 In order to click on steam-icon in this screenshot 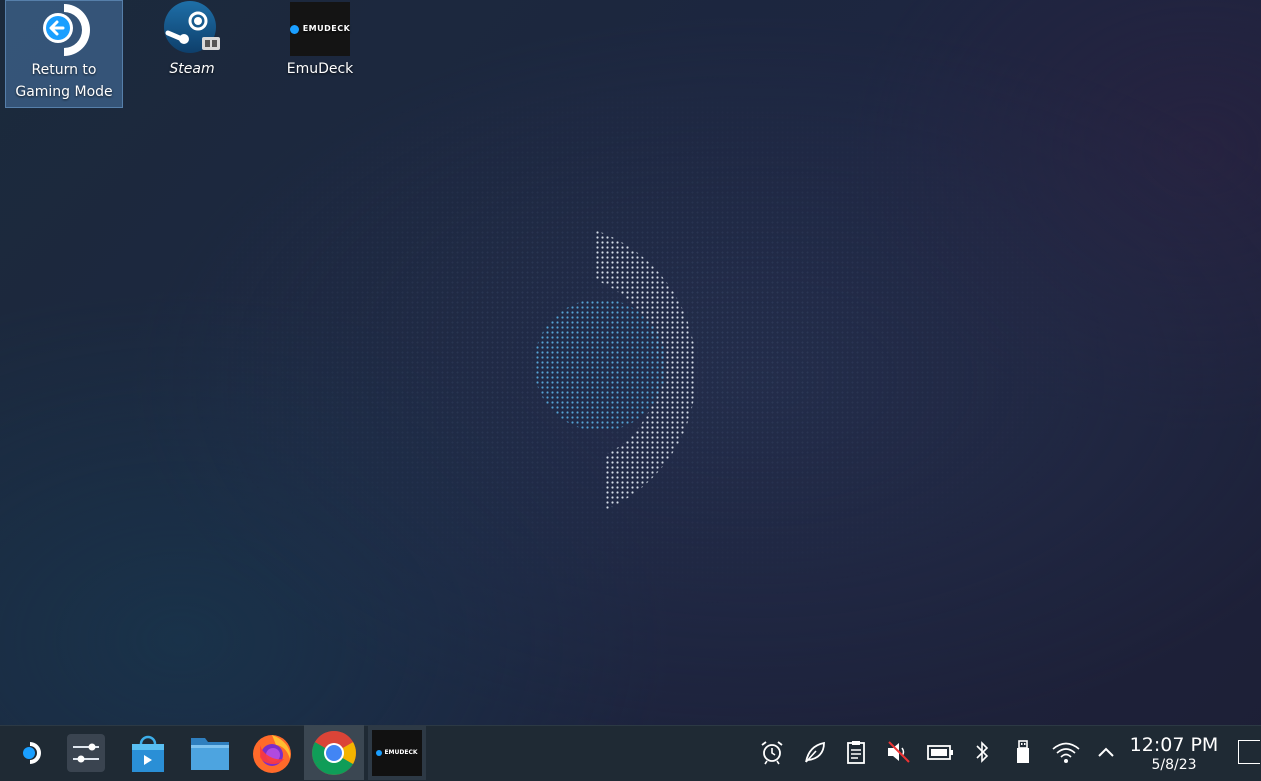, I will do `click(192, 29)`.